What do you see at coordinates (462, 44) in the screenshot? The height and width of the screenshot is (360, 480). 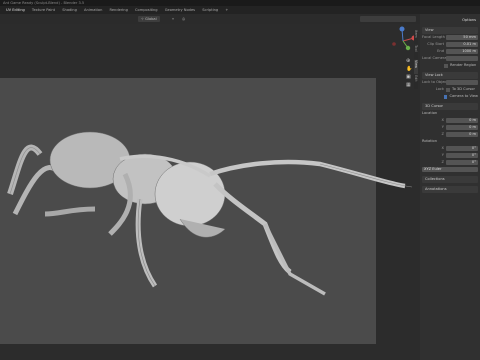 I see `clip-start-field: 0.01 m` at bounding box center [462, 44].